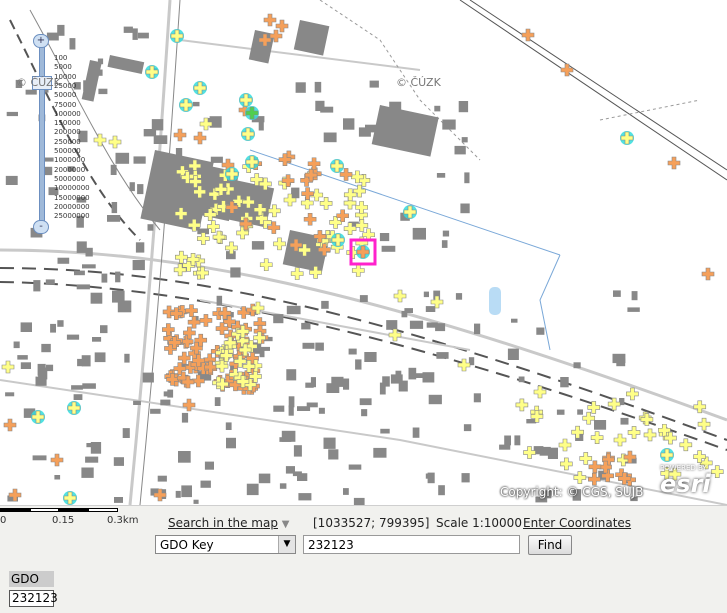 This screenshot has width=727, height=613. Describe the element at coordinates (411, 544) in the screenshot. I see `search-input: 232123` at that location.